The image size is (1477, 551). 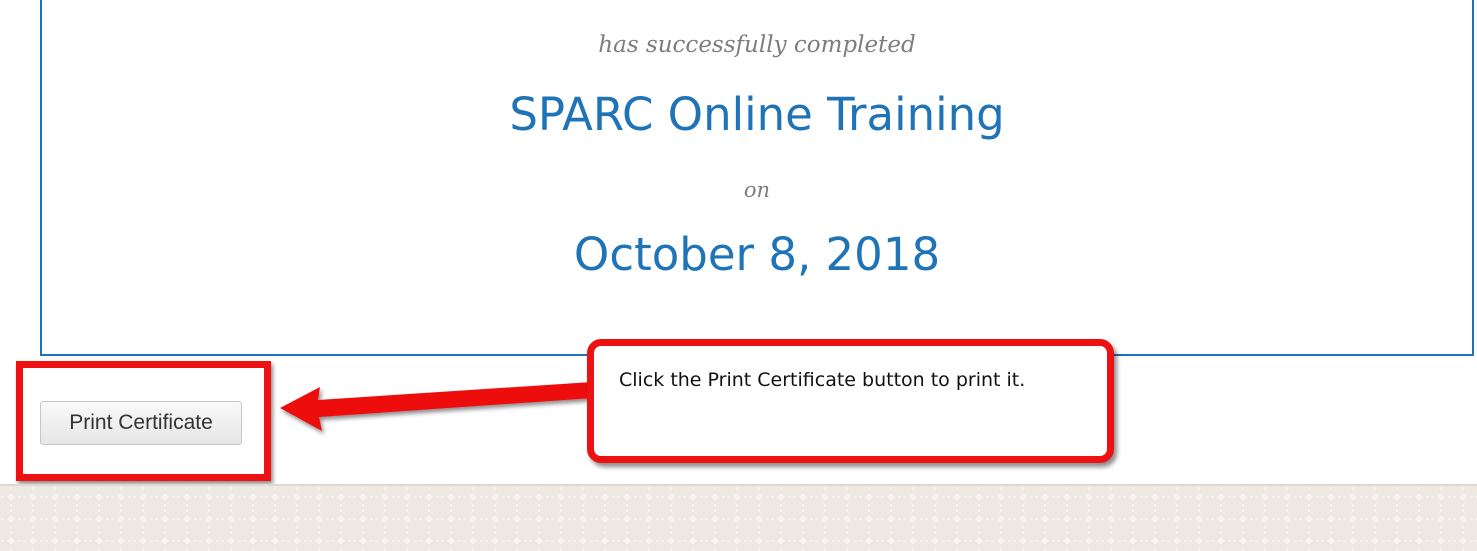 I want to click on completion-date: October 8, 2018, so click(x=757, y=254).